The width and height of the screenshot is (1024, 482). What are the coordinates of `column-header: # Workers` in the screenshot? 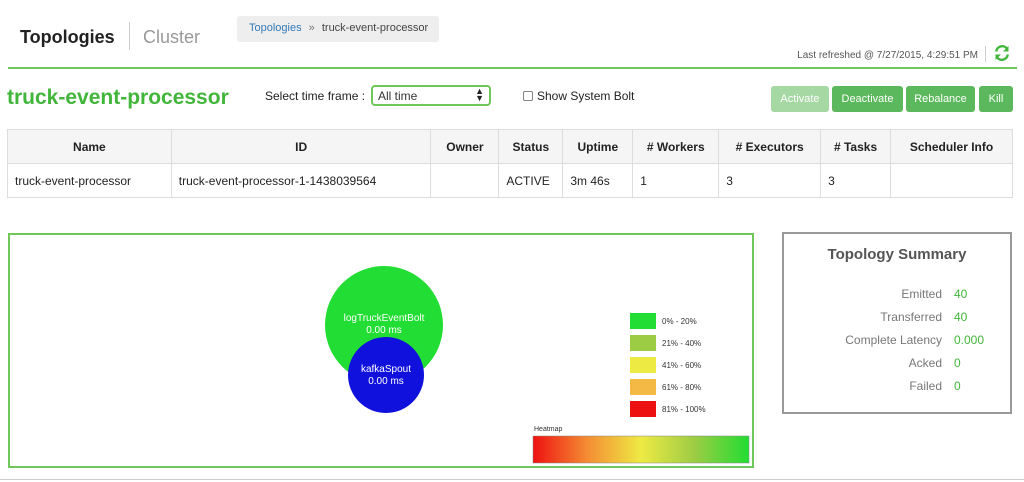 It's located at (676, 146).